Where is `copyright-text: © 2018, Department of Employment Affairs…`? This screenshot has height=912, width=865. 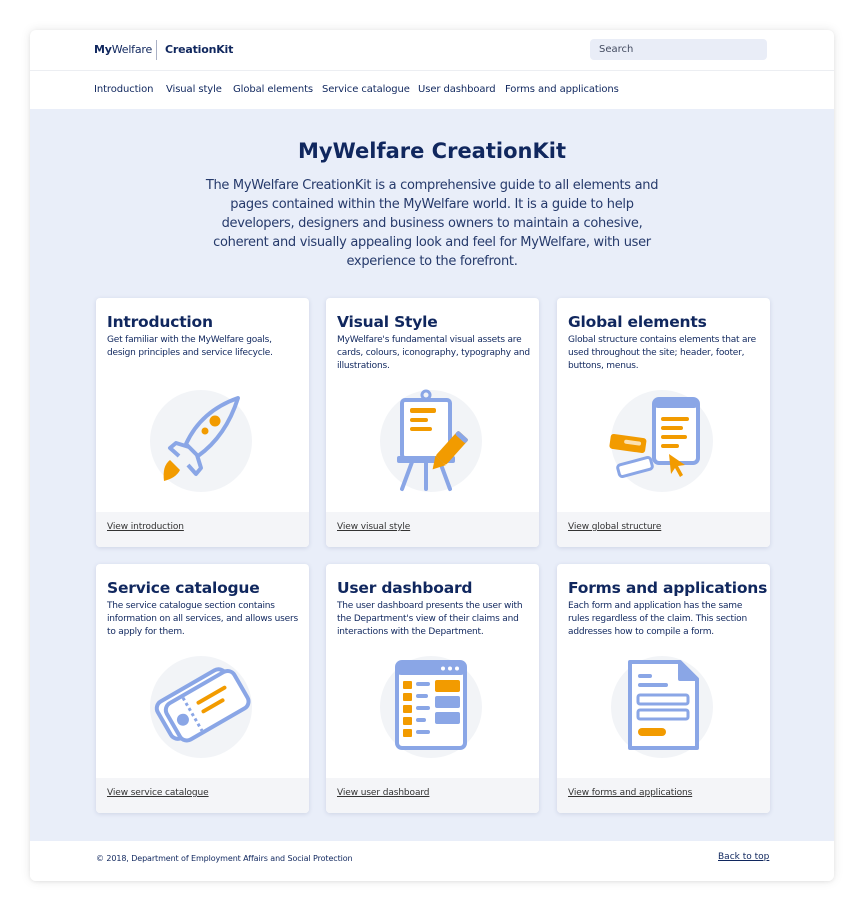
copyright-text: © 2018, Department of Employment Affairs… is located at coordinates (224, 858).